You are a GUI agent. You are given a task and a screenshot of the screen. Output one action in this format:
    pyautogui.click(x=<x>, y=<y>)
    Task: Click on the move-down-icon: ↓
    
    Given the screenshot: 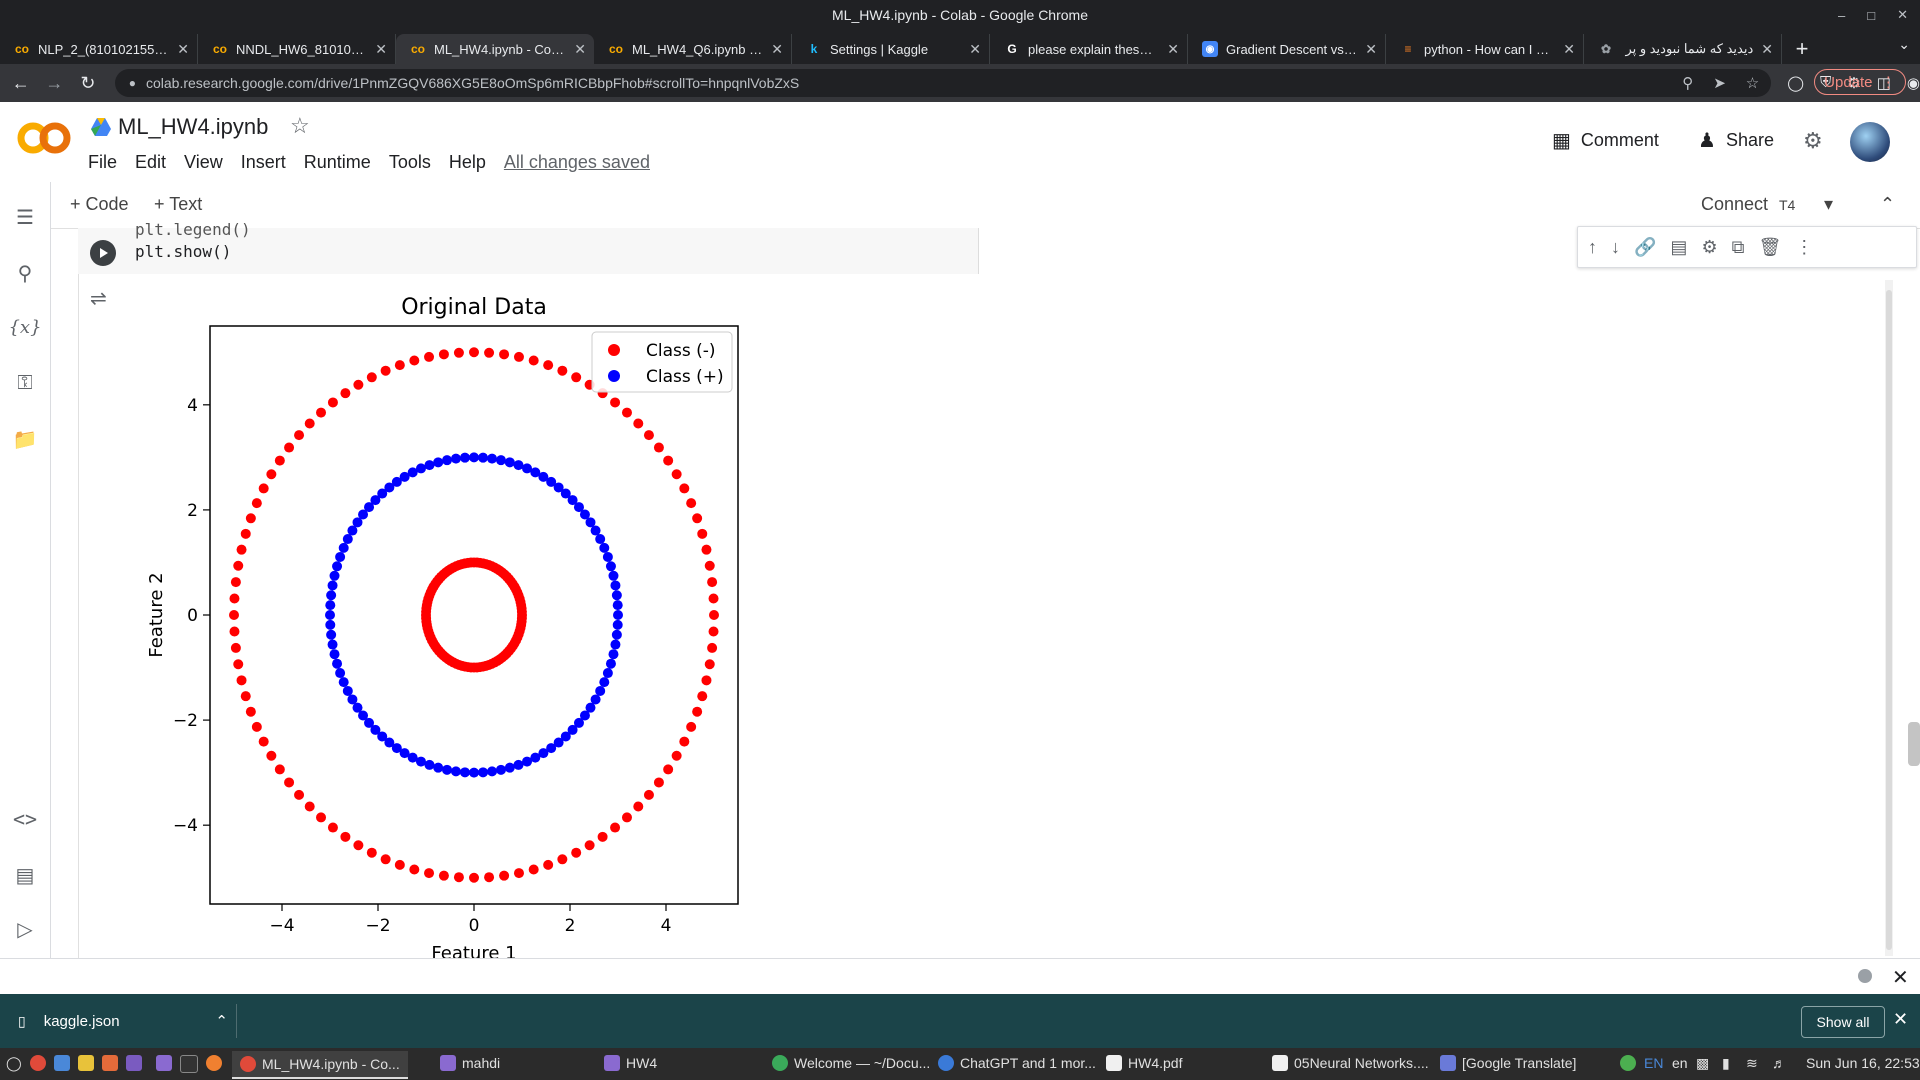 What is the action you would take?
    pyautogui.click(x=1615, y=247)
    